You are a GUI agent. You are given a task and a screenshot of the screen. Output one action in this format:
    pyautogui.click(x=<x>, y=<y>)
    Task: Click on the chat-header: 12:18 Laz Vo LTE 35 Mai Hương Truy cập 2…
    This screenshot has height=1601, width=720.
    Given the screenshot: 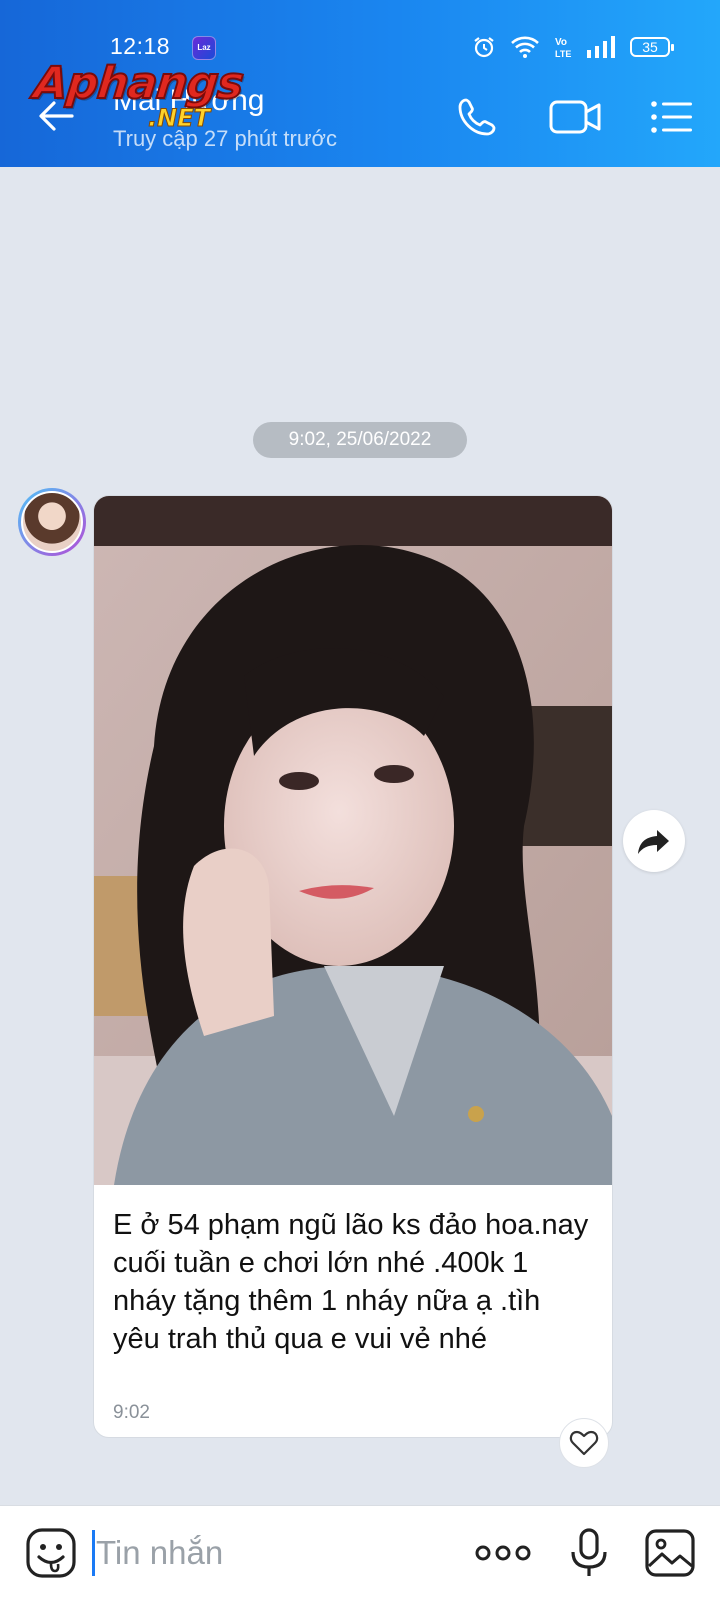 What is the action you would take?
    pyautogui.click(x=360, y=83)
    